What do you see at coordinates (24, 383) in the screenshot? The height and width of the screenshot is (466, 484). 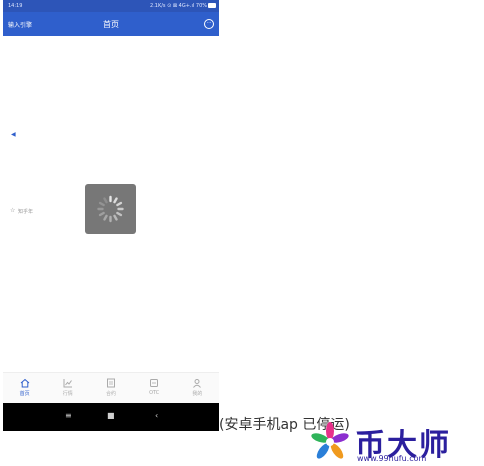 I see `home-icon` at bounding box center [24, 383].